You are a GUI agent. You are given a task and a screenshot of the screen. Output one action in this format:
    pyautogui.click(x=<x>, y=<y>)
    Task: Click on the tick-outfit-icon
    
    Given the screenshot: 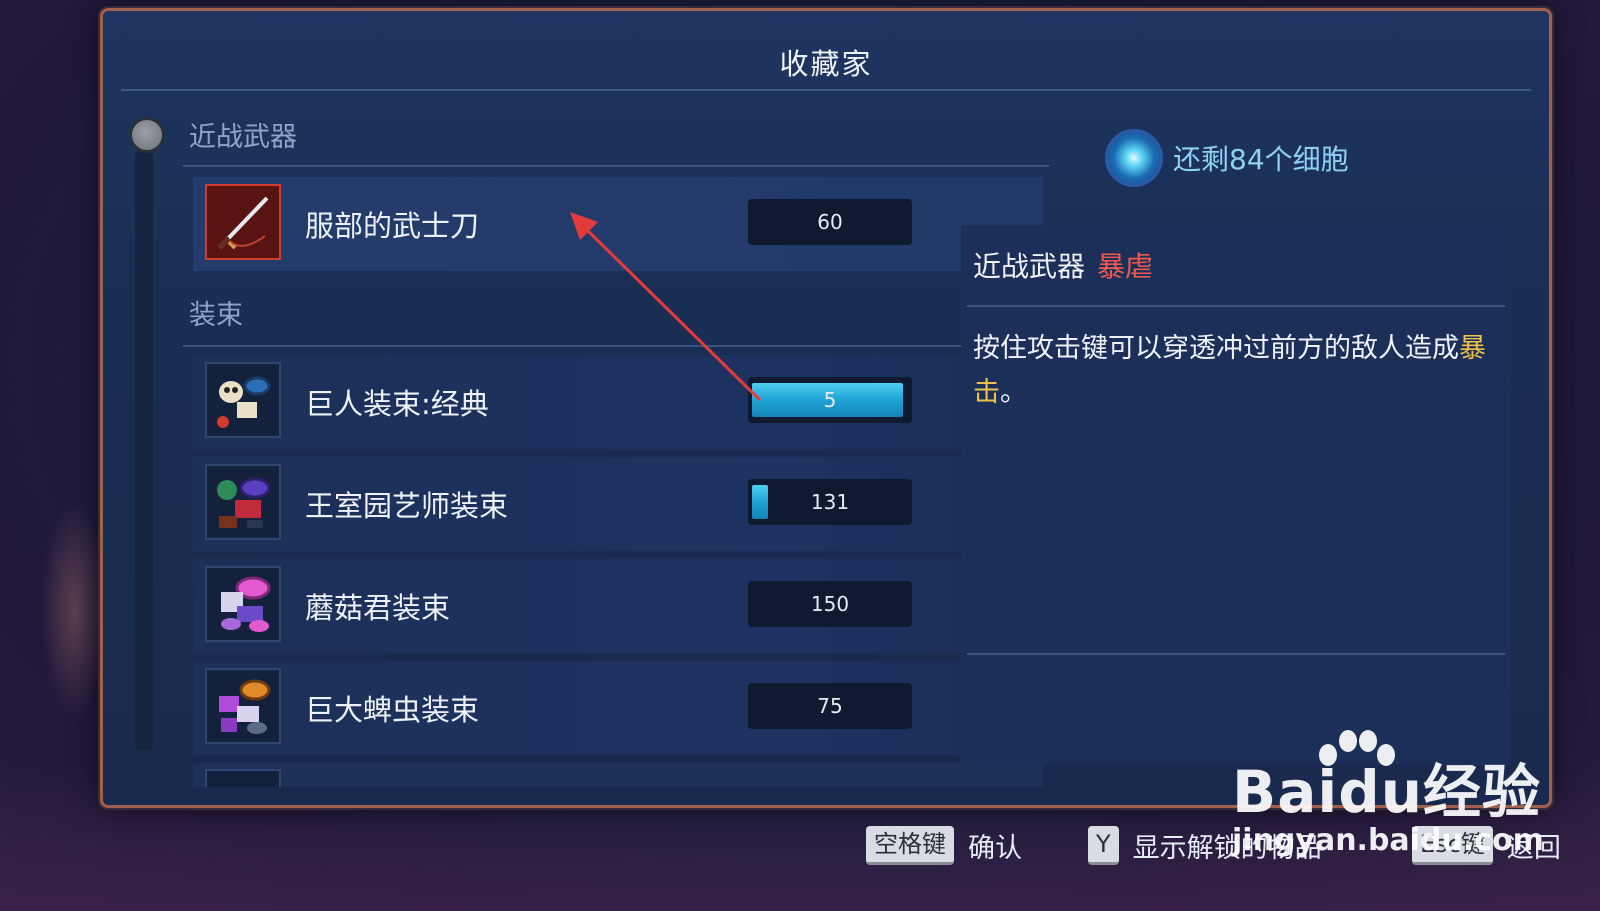 What is the action you would take?
    pyautogui.click(x=243, y=706)
    